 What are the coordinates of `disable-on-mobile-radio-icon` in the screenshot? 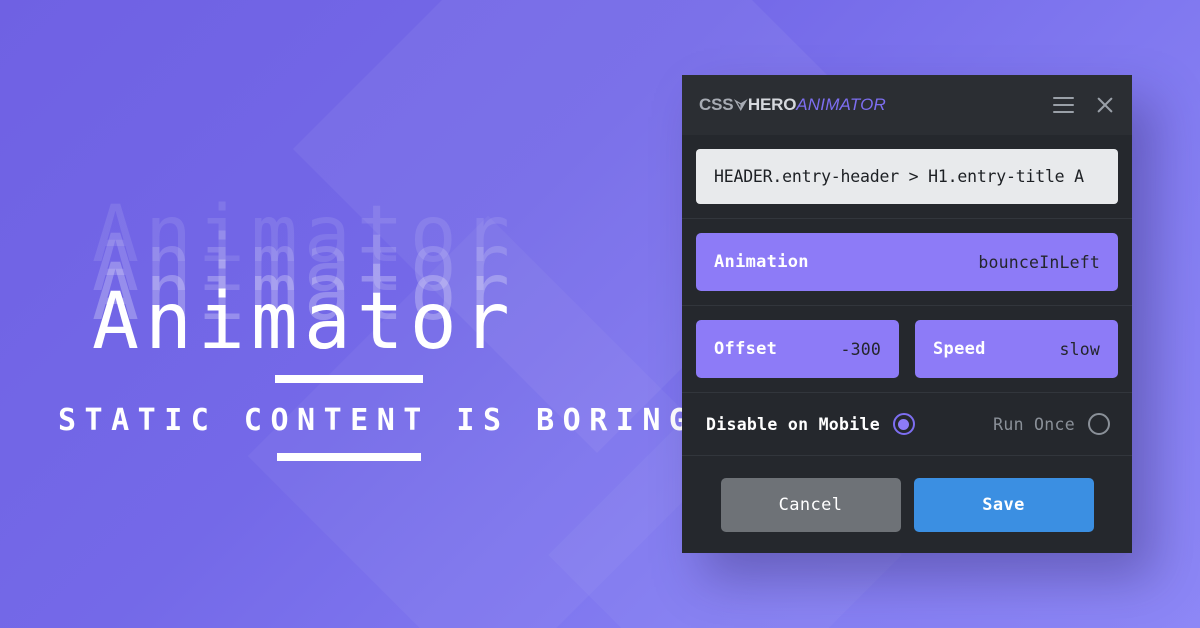 It's located at (903, 424).